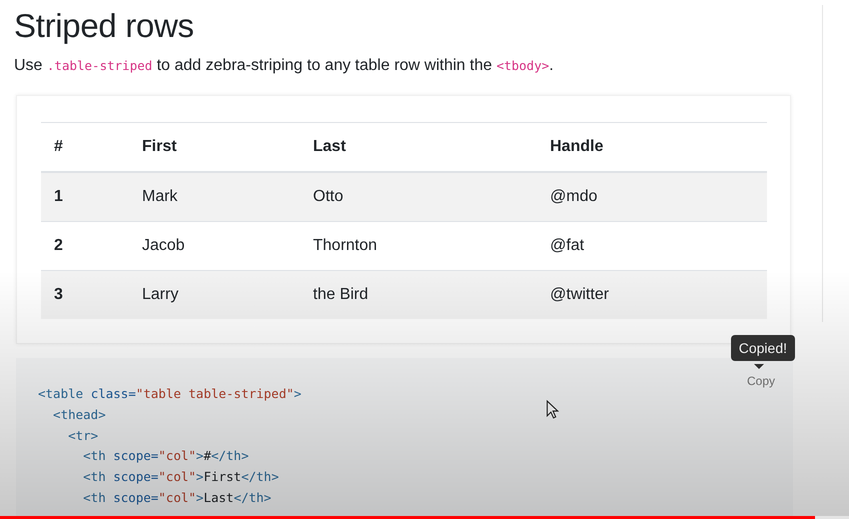  Describe the element at coordinates (762, 348) in the screenshot. I see `tooltip: Copied!` at that location.